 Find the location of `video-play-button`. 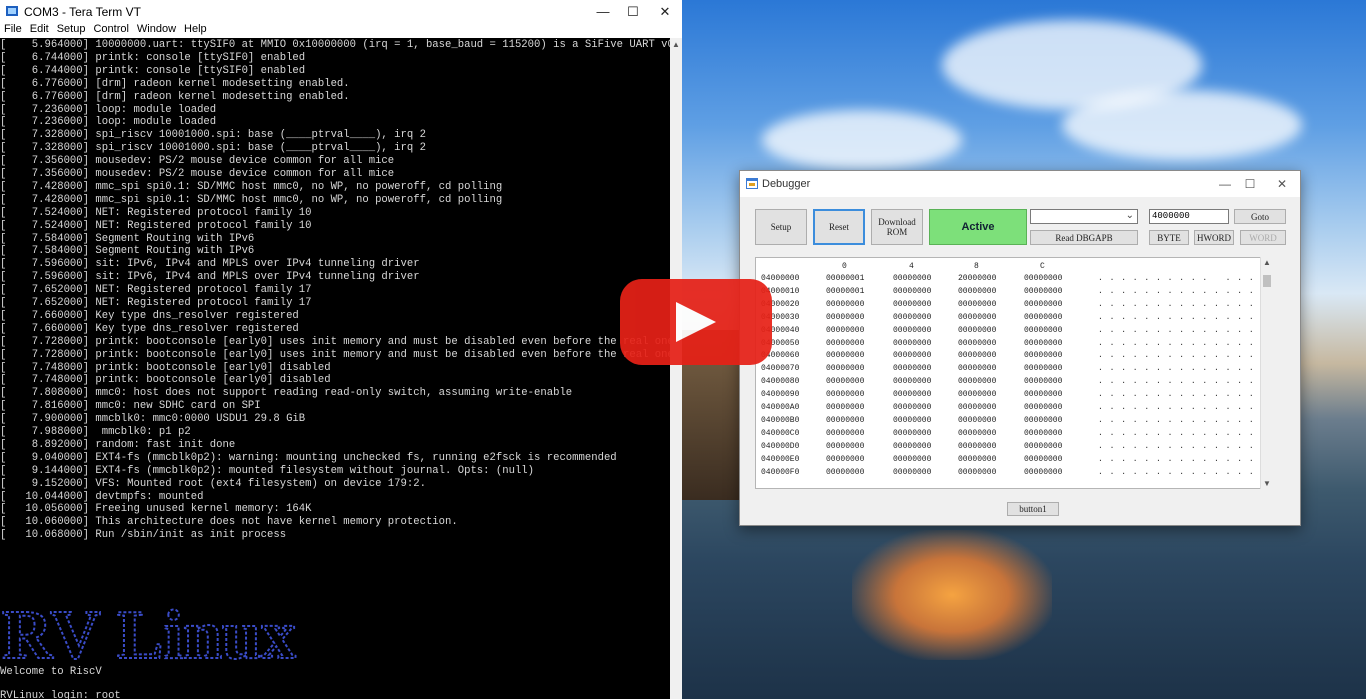

video-play-button is located at coordinates (696, 322).